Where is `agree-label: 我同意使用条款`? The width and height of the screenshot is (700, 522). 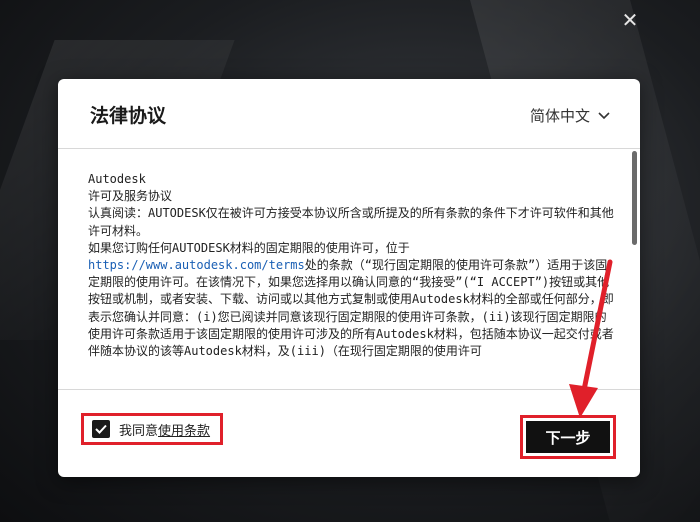 agree-label: 我同意使用条款 is located at coordinates (164, 429).